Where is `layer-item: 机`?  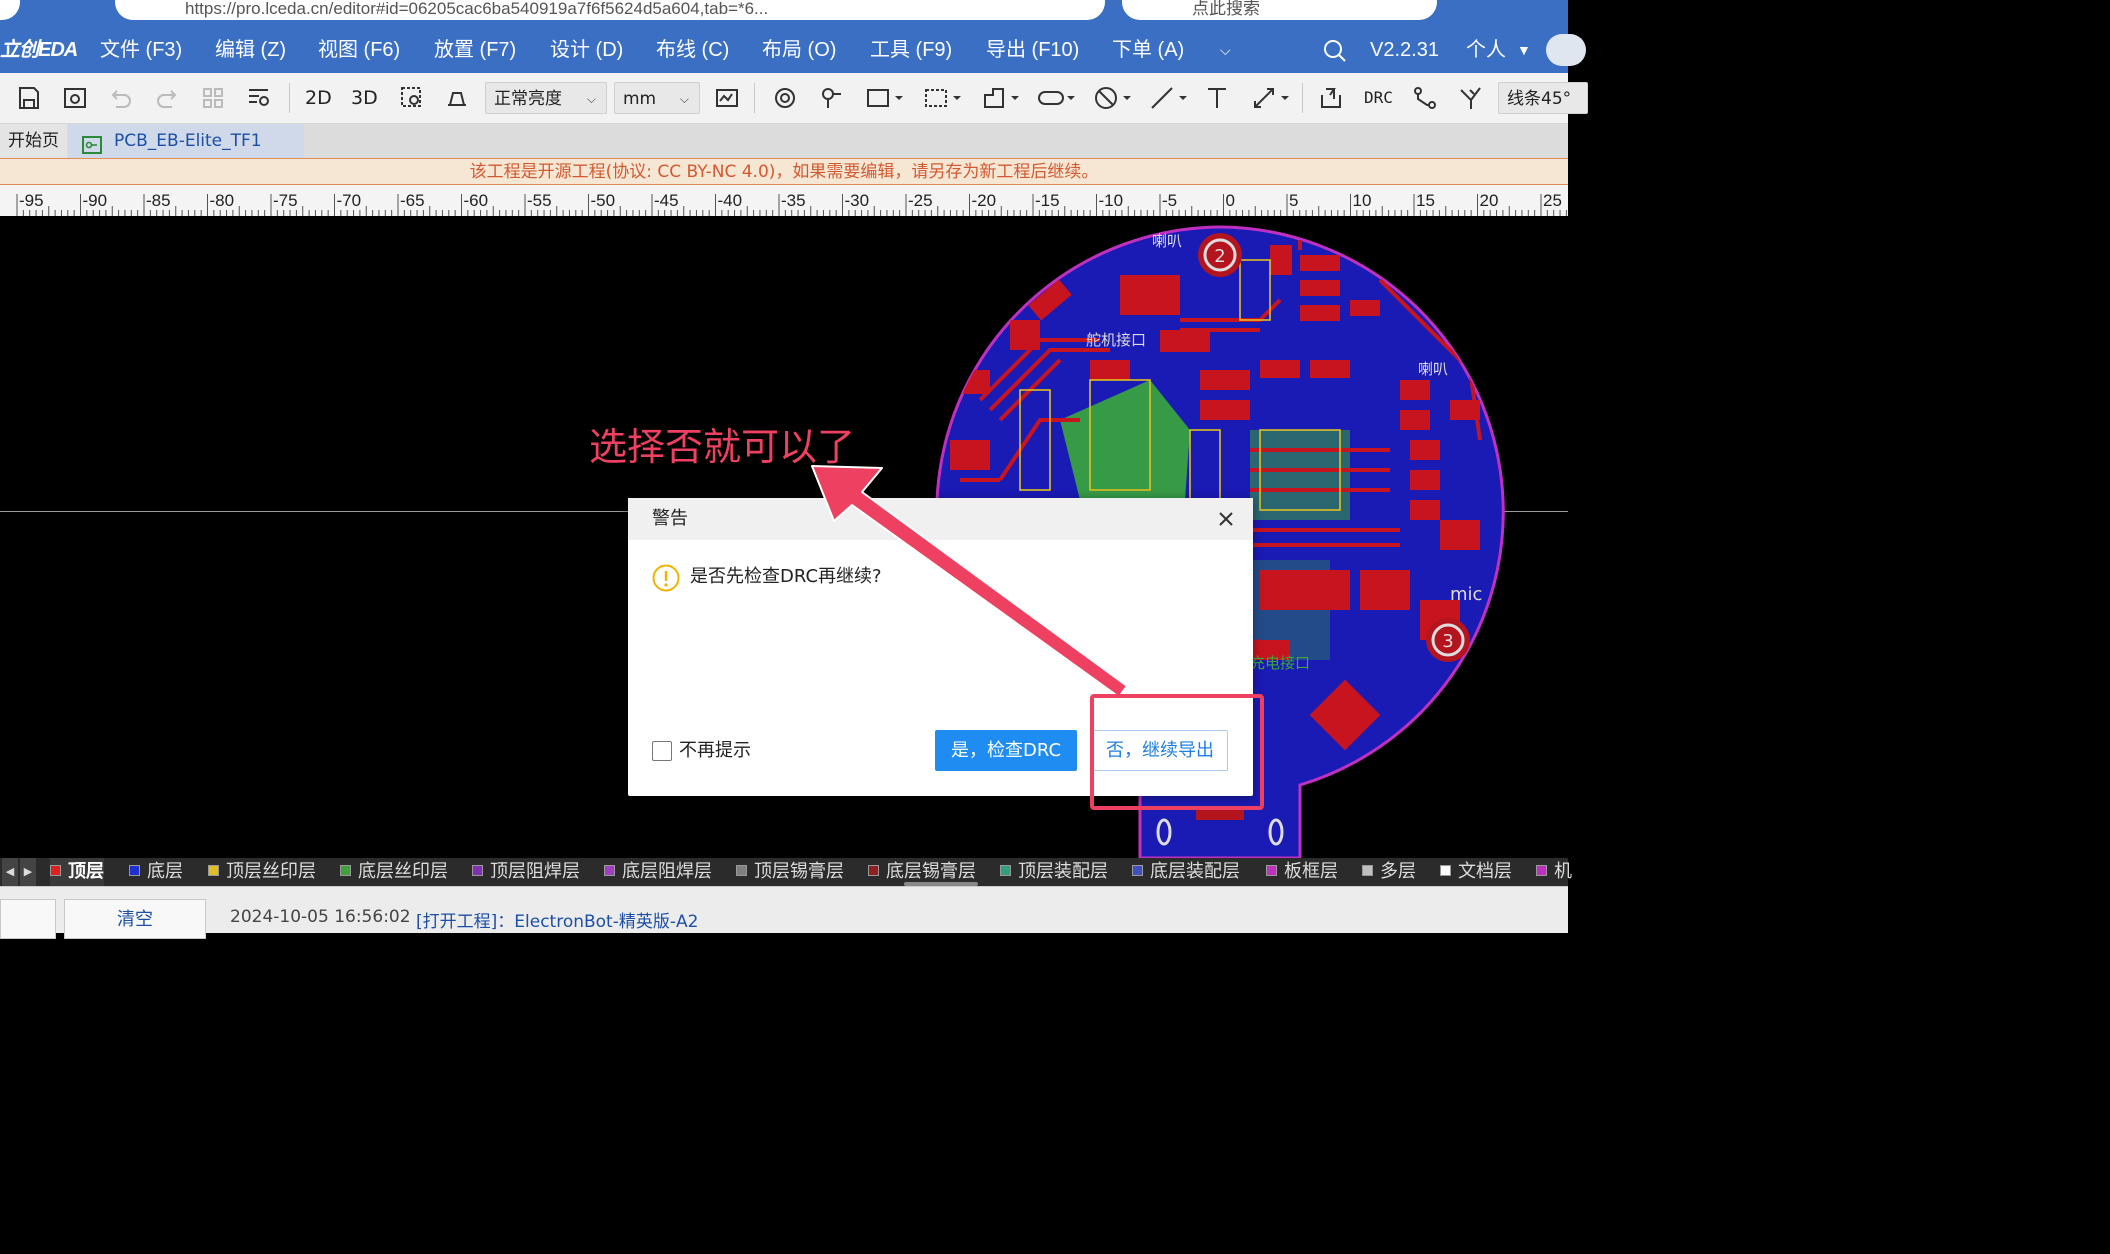 layer-item: 机 is located at coordinates (1554, 872).